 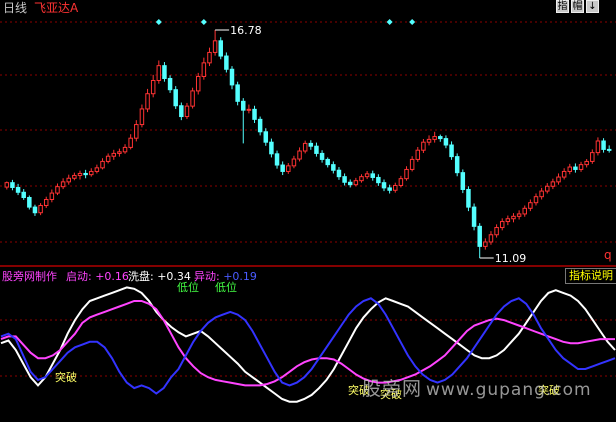 What do you see at coordinates (511, 258) in the screenshot?
I see `low-price-label: 11.09` at bounding box center [511, 258].